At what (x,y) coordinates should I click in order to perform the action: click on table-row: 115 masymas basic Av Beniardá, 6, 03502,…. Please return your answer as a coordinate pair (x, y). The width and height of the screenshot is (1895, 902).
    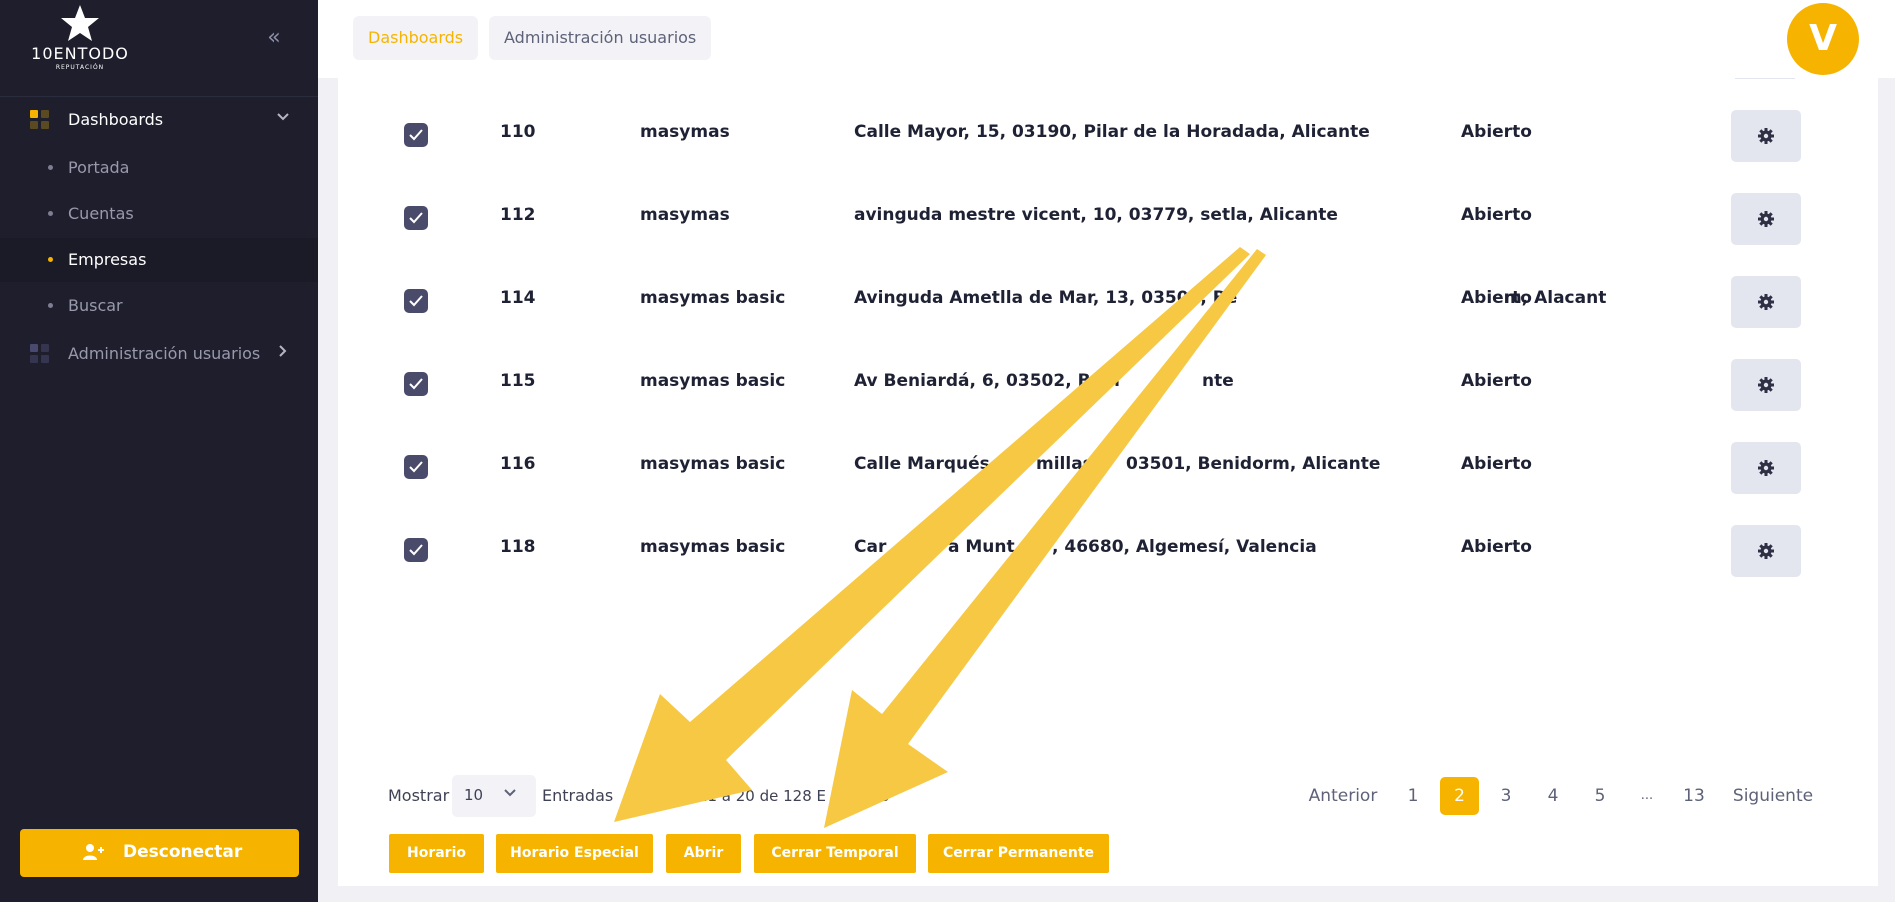
    Looking at the image, I should click on (1108, 382).